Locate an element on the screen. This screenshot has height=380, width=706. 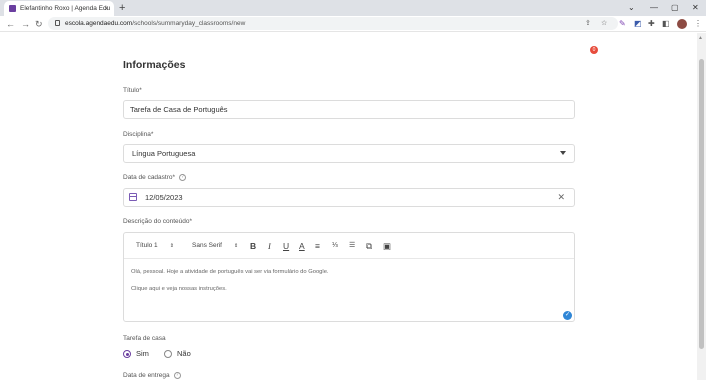
text-color-button: A is located at coordinates (302, 246).